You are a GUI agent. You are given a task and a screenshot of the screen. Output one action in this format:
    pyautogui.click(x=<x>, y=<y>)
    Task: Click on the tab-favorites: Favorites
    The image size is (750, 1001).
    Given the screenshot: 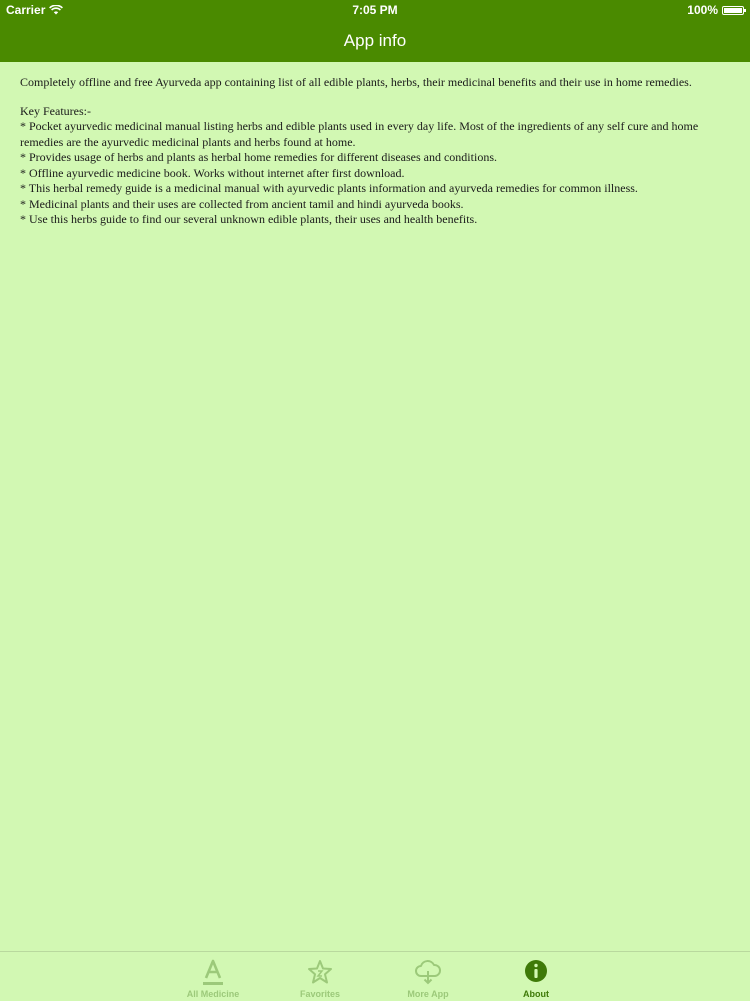 What is the action you would take?
    pyautogui.click(x=320, y=976)
    